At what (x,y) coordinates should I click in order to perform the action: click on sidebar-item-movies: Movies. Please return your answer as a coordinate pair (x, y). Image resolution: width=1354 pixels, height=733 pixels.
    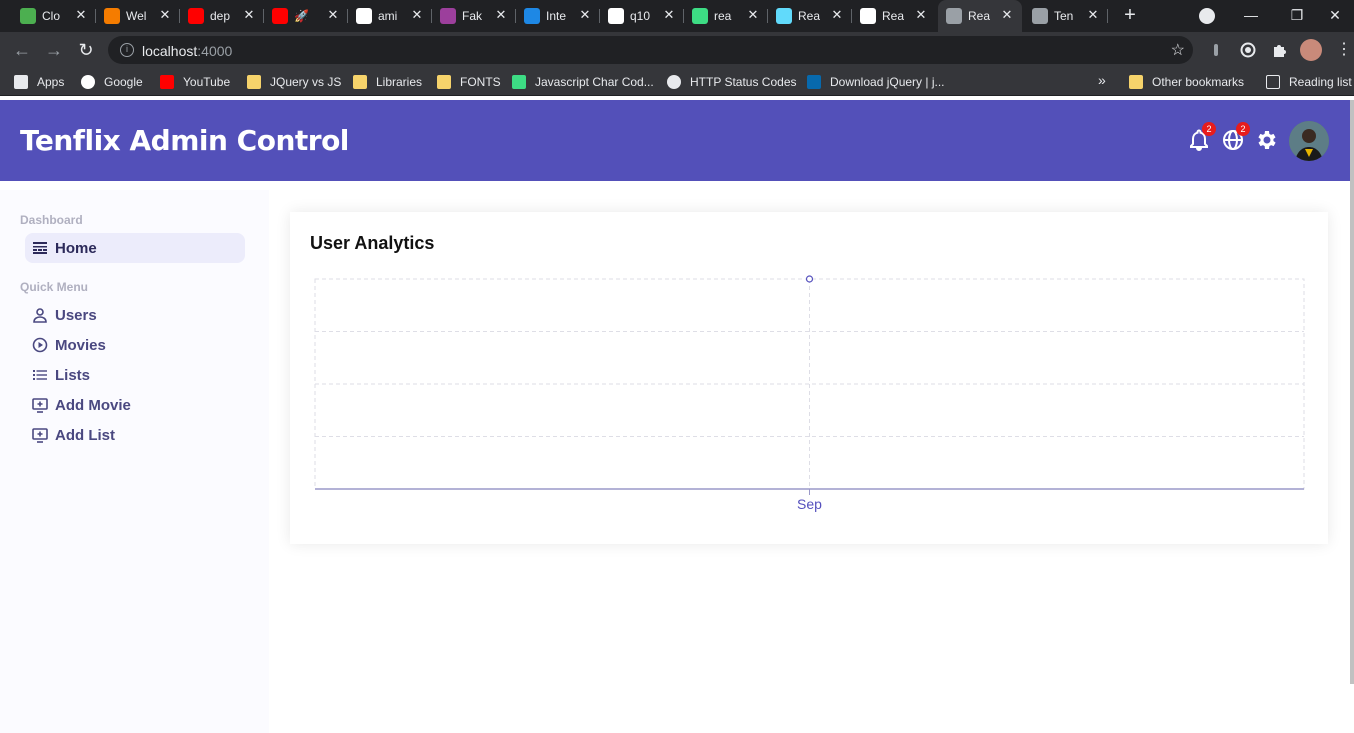
    Looking at the image, I should click on (135, 345).